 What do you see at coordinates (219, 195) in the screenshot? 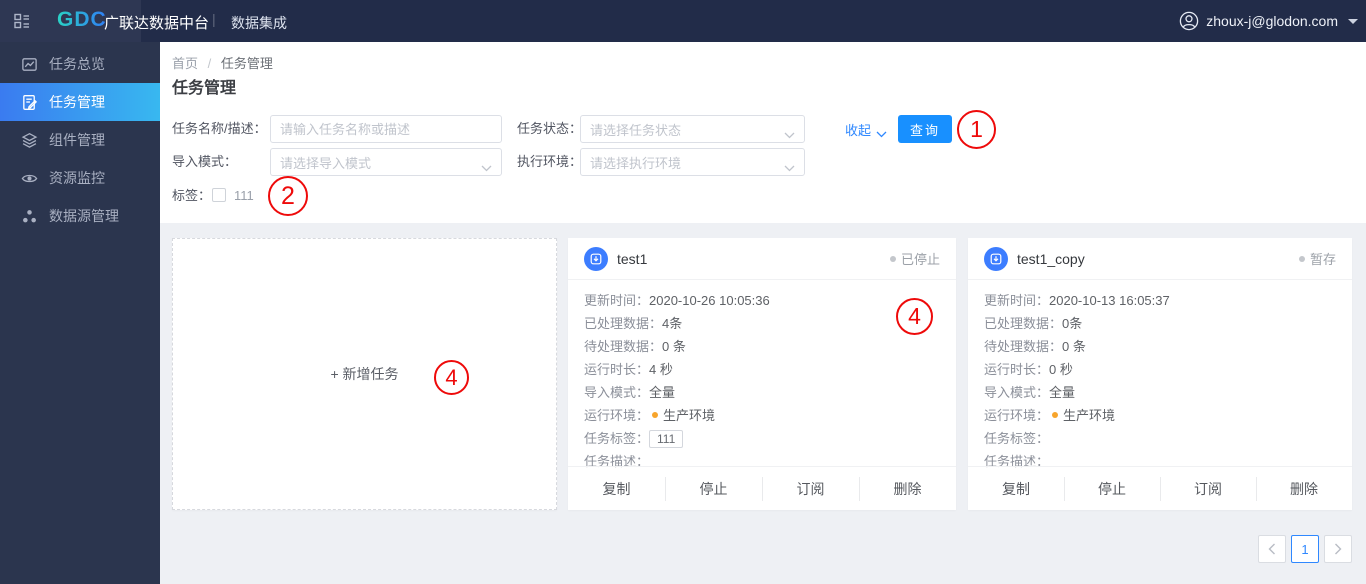
I see `tag-checkbox` at bounding box center [219, 195].